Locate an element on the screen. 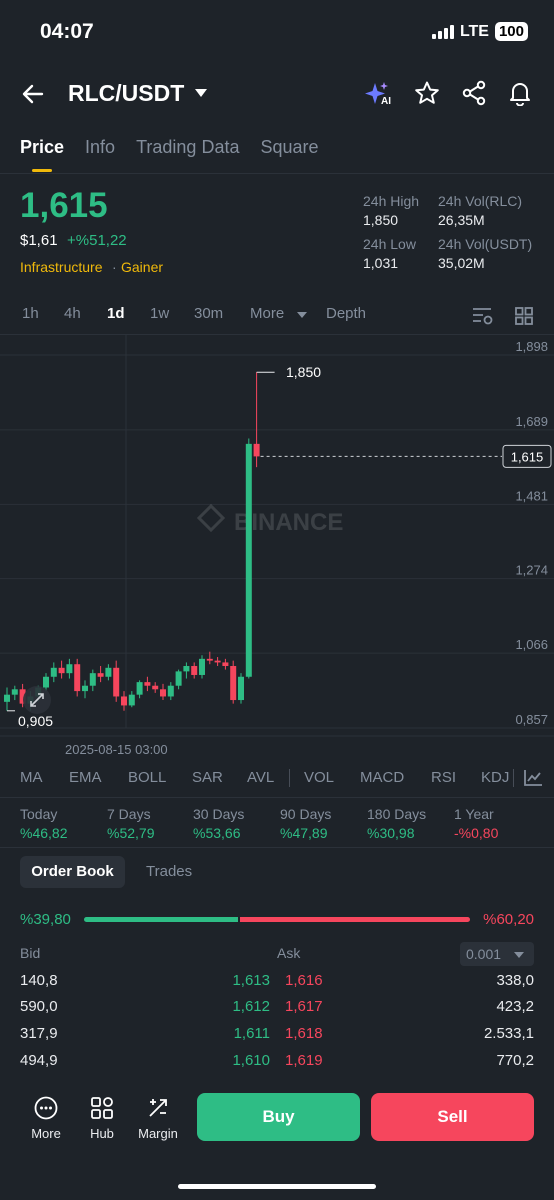 The image size is (554, 1200). ai-assistant-button: AI is located at coordinates (379, 96).